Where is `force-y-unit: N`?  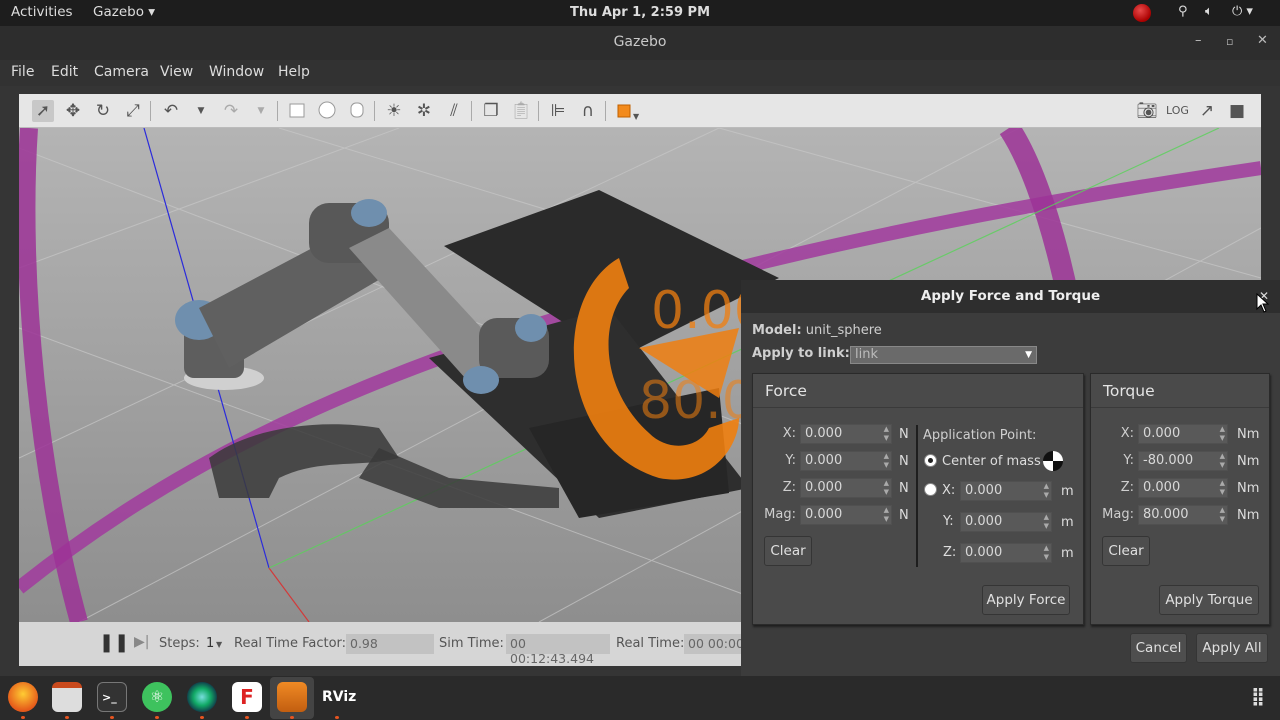 force-y-unit: N is located at coordinates (904, 461).